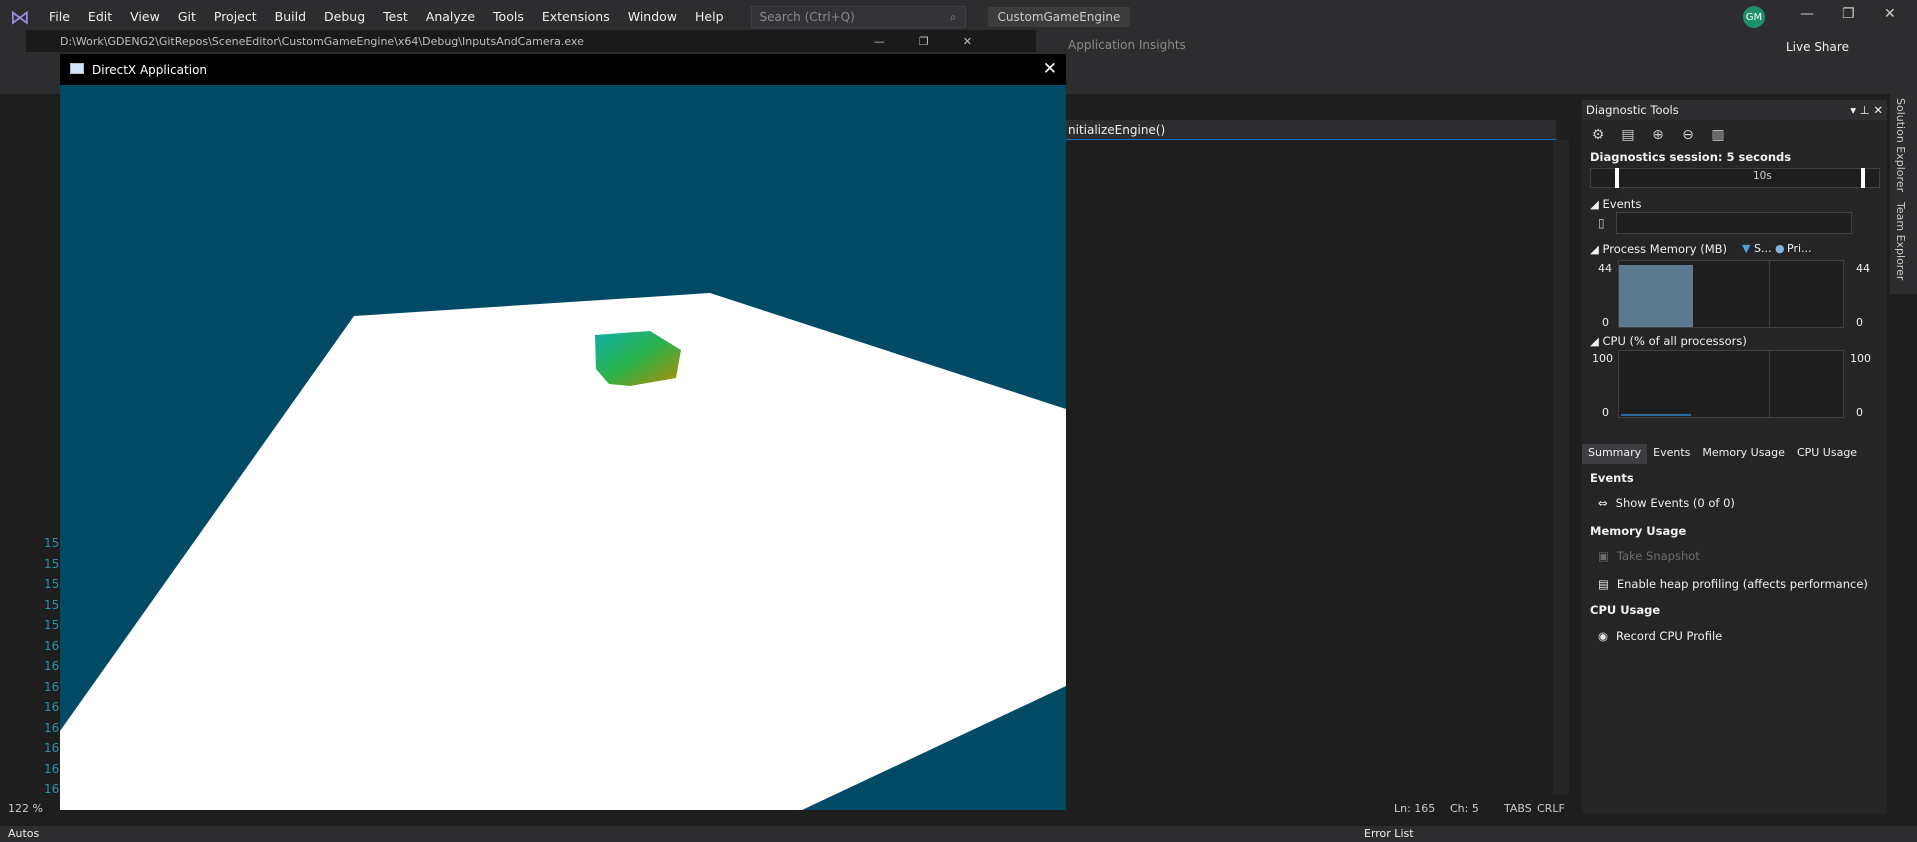 The image size is (1917, 842). I want to click on zoom-level: 122 %, so click(25, 808).